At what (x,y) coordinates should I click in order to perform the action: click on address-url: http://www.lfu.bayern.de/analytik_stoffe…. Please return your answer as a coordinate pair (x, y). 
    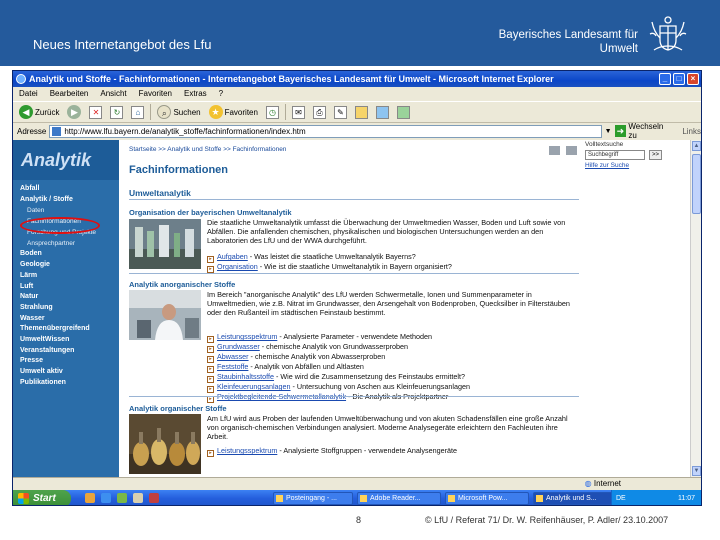
    Looking at the image, I should click on (185, 131).